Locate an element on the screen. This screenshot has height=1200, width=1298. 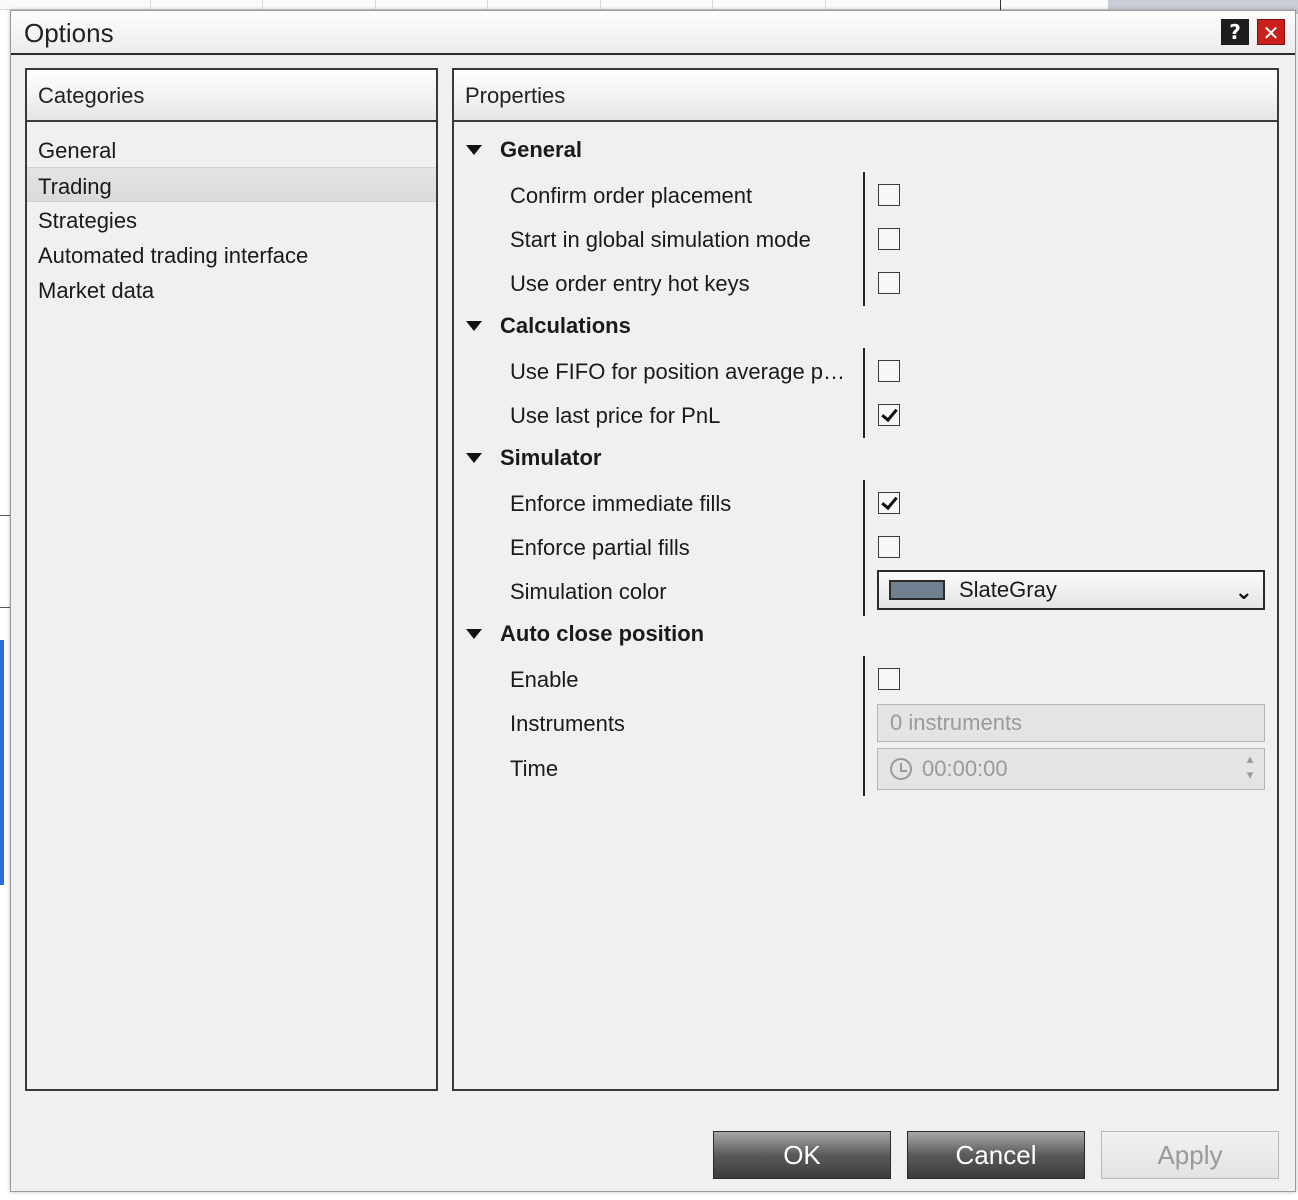
property-label: Enforce immediate fills is located at coordinates (621, 503).